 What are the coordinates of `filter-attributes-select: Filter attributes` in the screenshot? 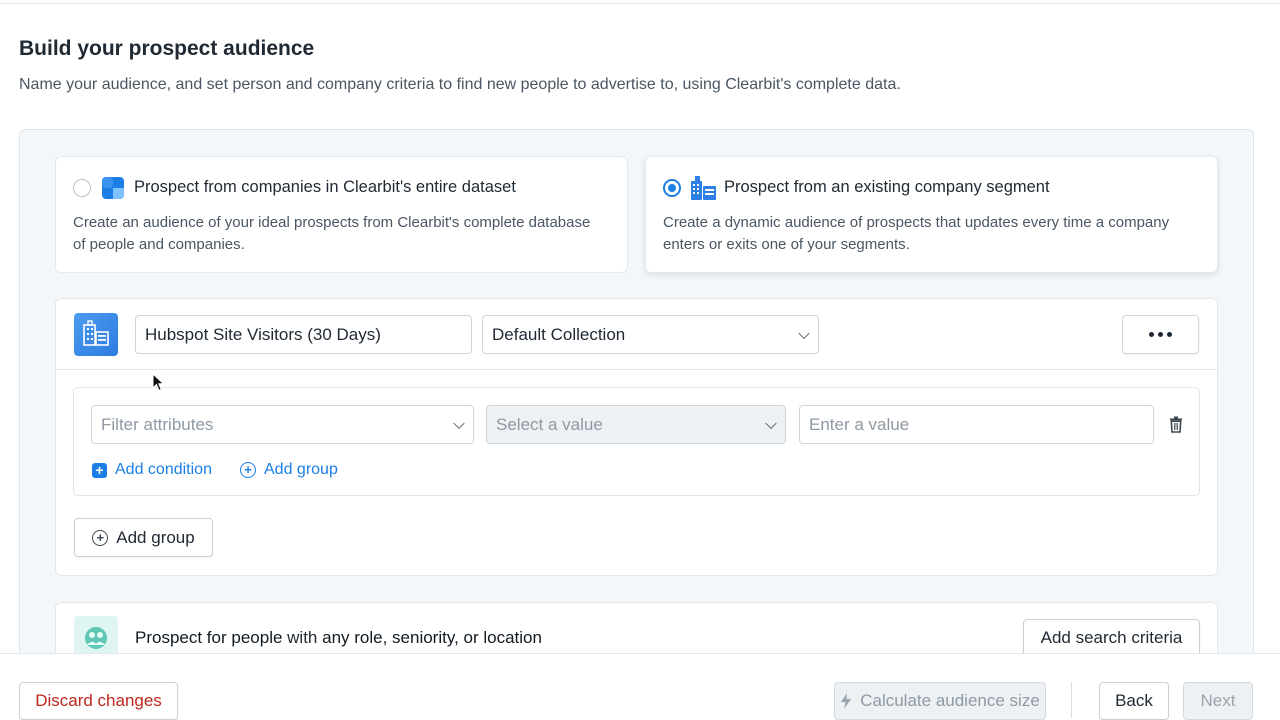 It's located at (282, 424).